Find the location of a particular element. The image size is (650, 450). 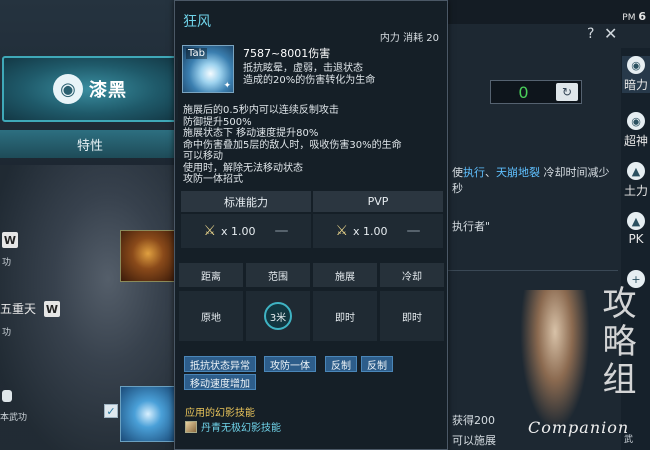

top-bar is located at coordinates (549, 12).